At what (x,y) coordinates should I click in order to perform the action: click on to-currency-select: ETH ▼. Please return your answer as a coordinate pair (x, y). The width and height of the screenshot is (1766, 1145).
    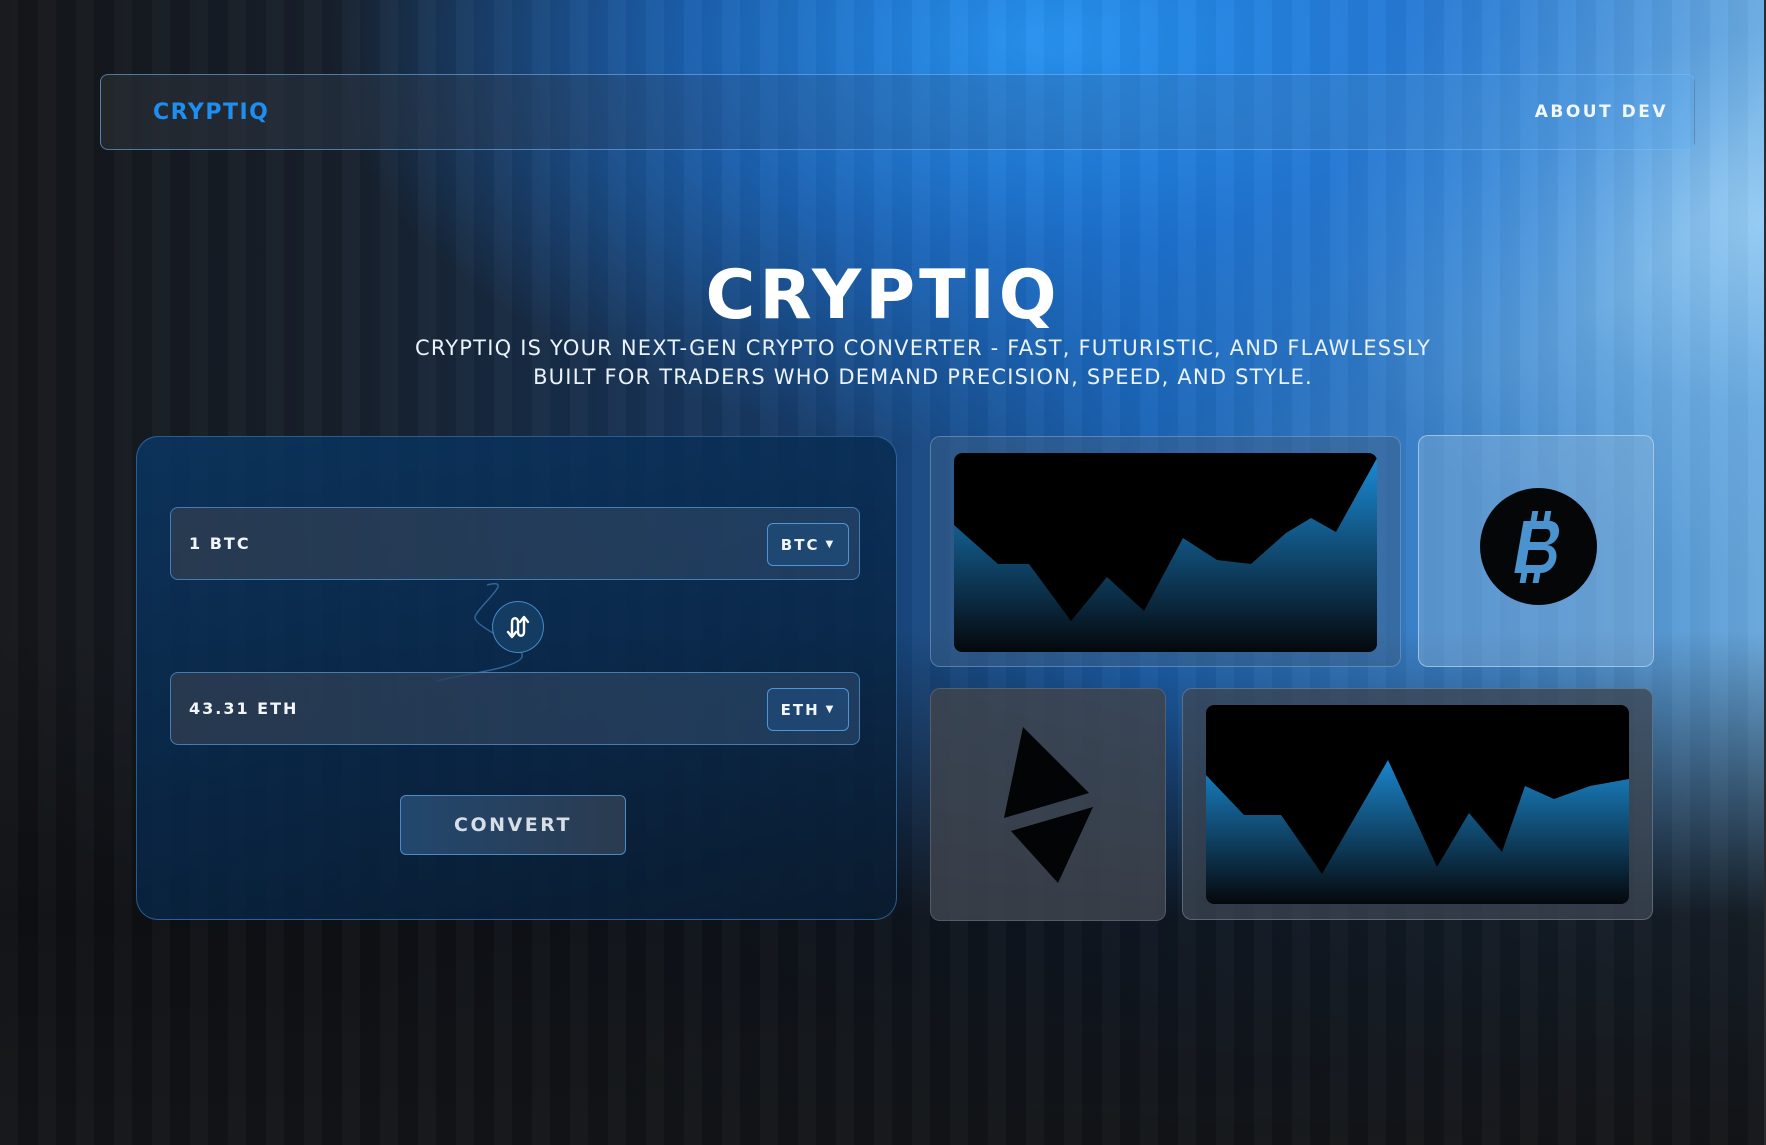
    Looking at the image, I should click on (808, 709).